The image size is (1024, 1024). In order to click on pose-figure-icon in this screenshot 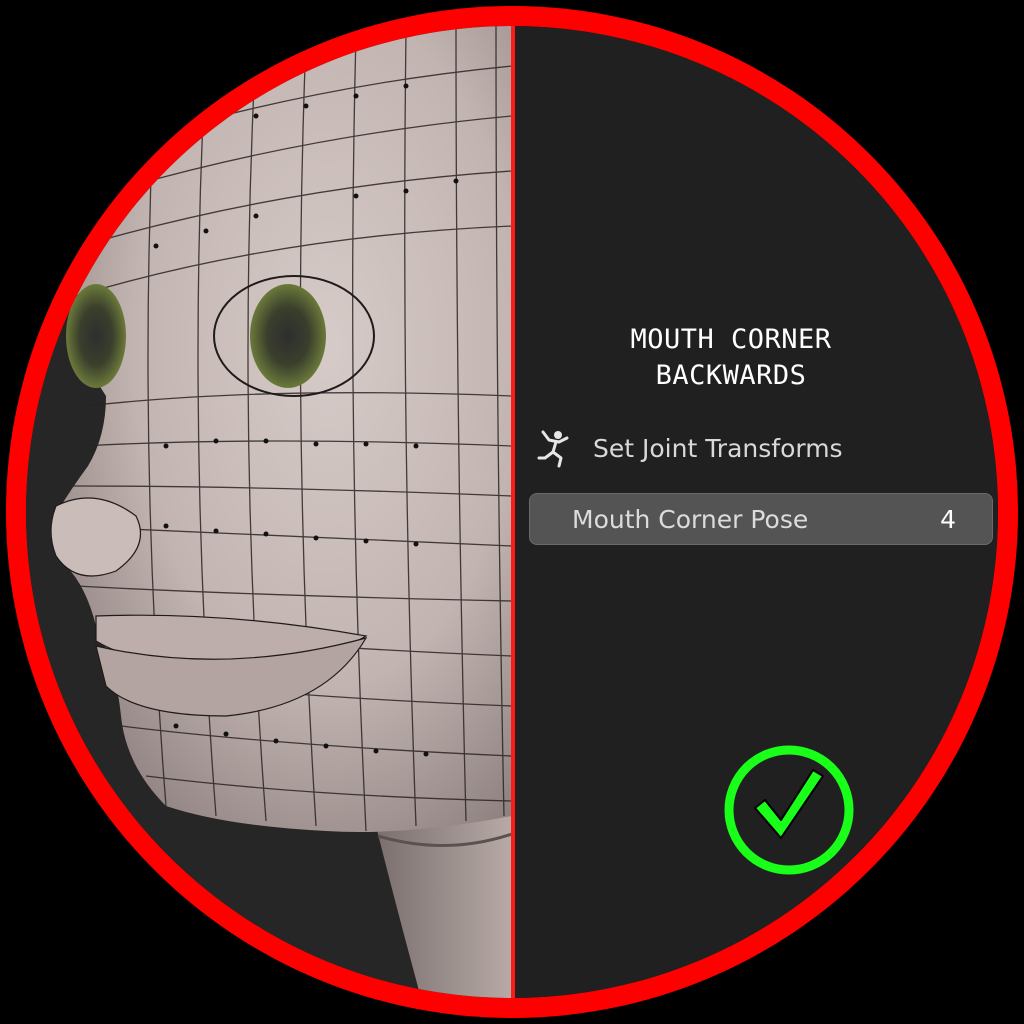, I will do `click(553, 449)`.